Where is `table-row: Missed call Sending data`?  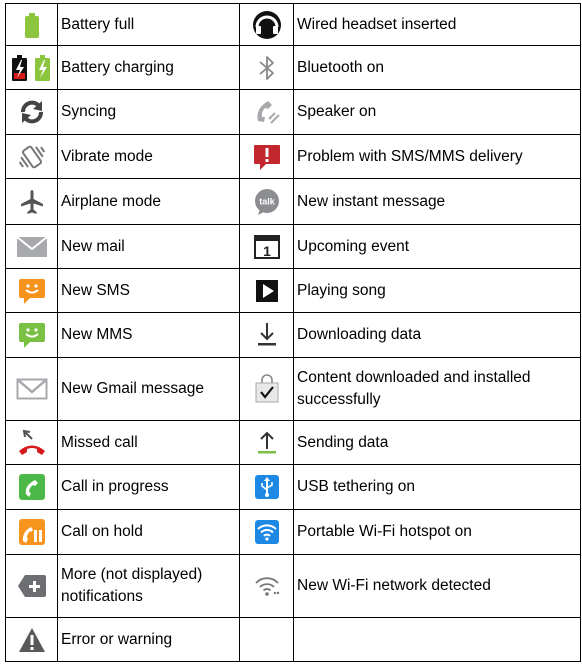
table-row: Missed call Sending data is located at coordinates (293, 442).